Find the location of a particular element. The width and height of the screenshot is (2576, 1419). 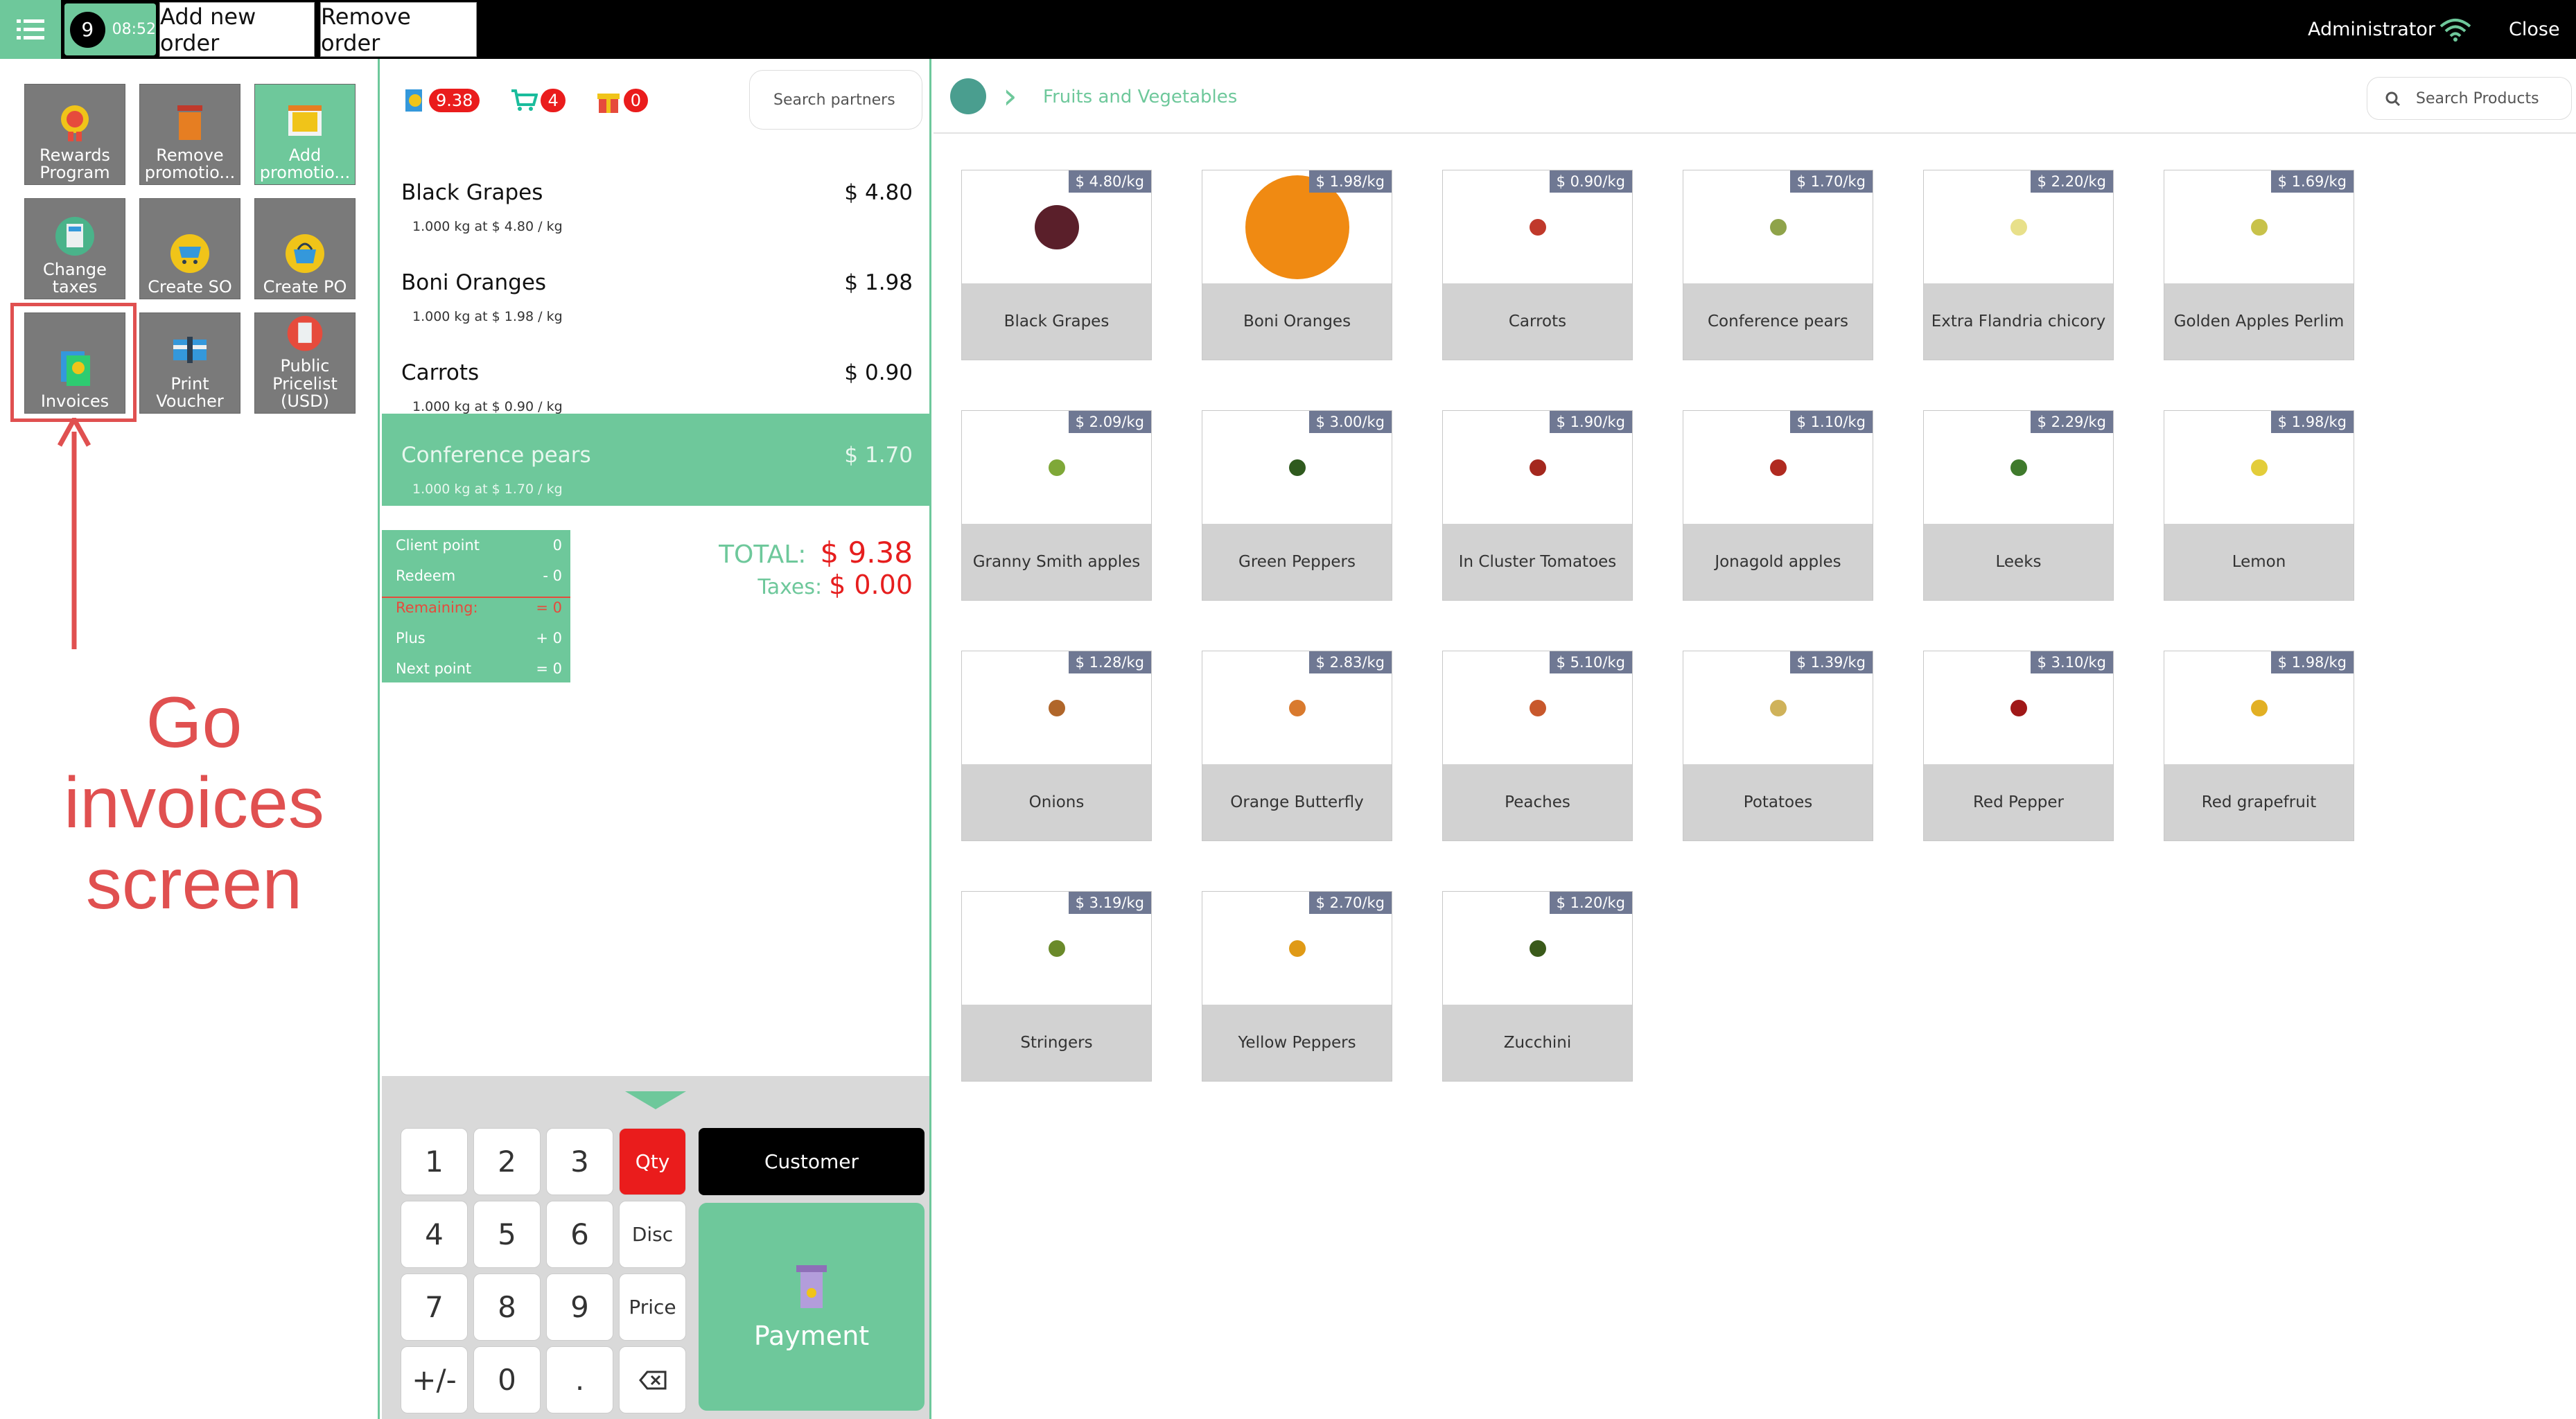

rewards-program-button: Rewards Program is located at coordinates (74, 134).